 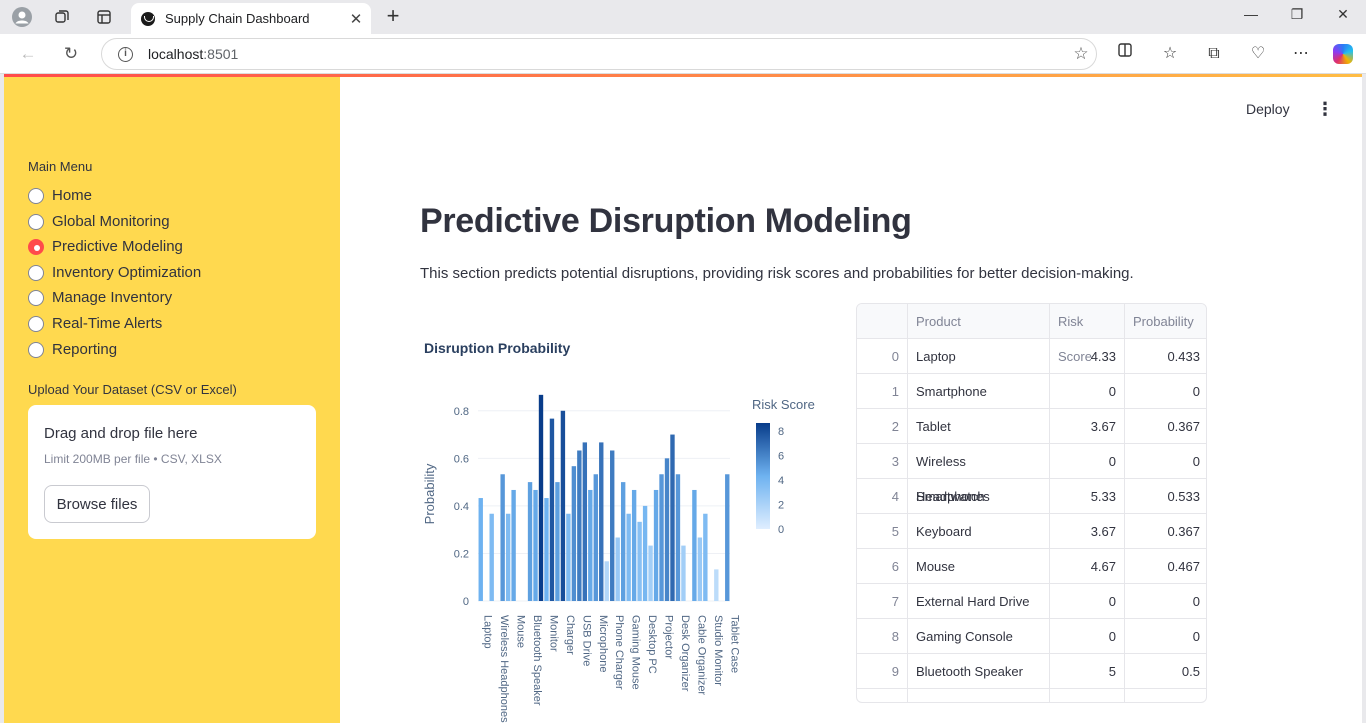 What do you see at coordinates (1087, 356) in the screenshot?
I see `risk-score-cell: 4.33` at bounding box center [1087, 356].